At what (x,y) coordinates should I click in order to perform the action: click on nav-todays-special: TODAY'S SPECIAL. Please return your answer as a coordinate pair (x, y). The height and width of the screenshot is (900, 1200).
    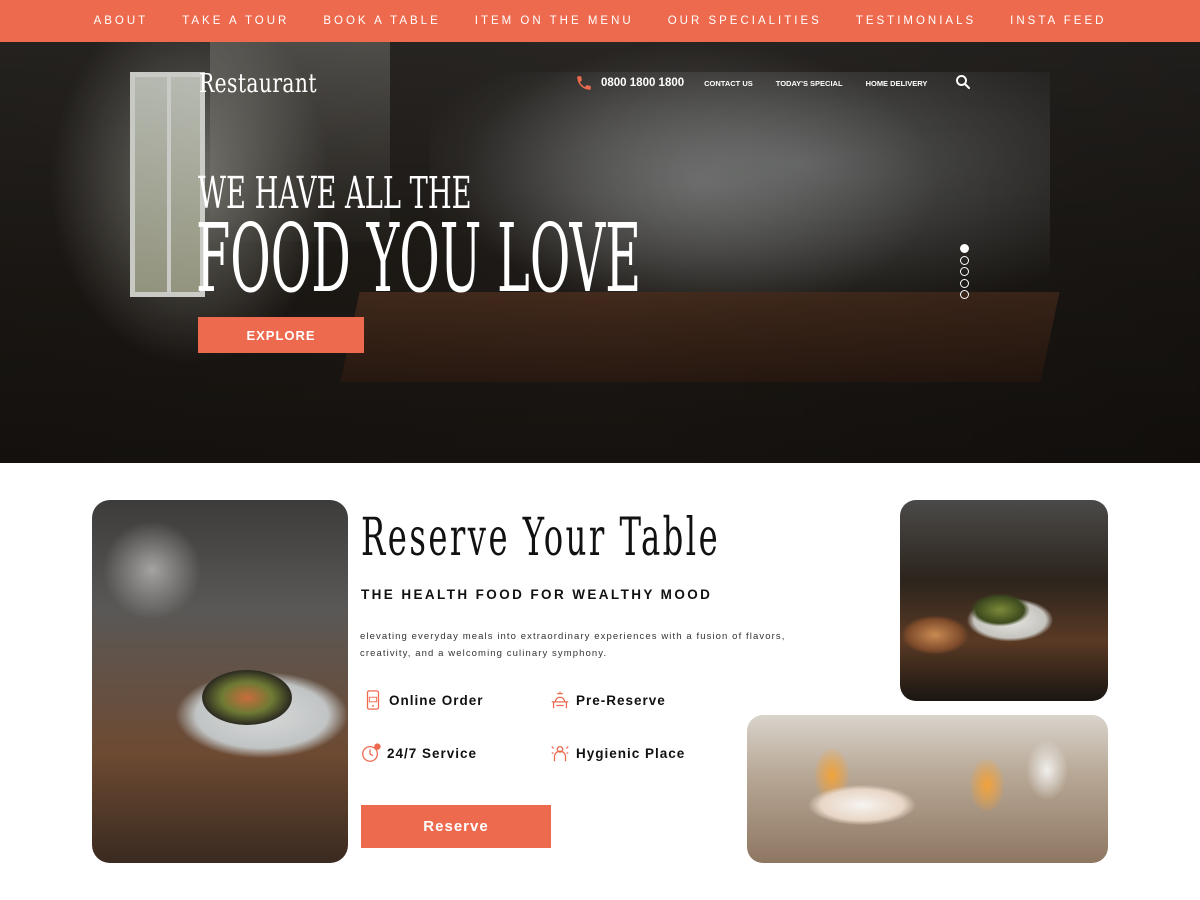
    Looking at the image, I should click on (809, 83).